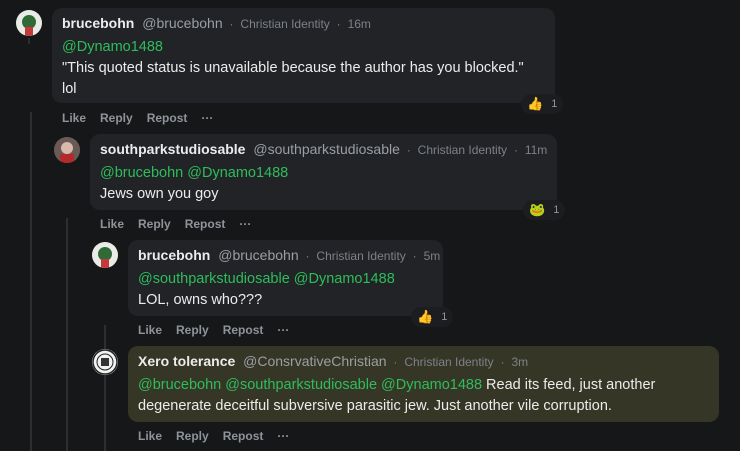 This screenshot has width=740, height=451. What do you see at coordinates (569, 385) in the screenshot?
I see `comment-text: Read its feed, just another` at bounding box center [569, 385].